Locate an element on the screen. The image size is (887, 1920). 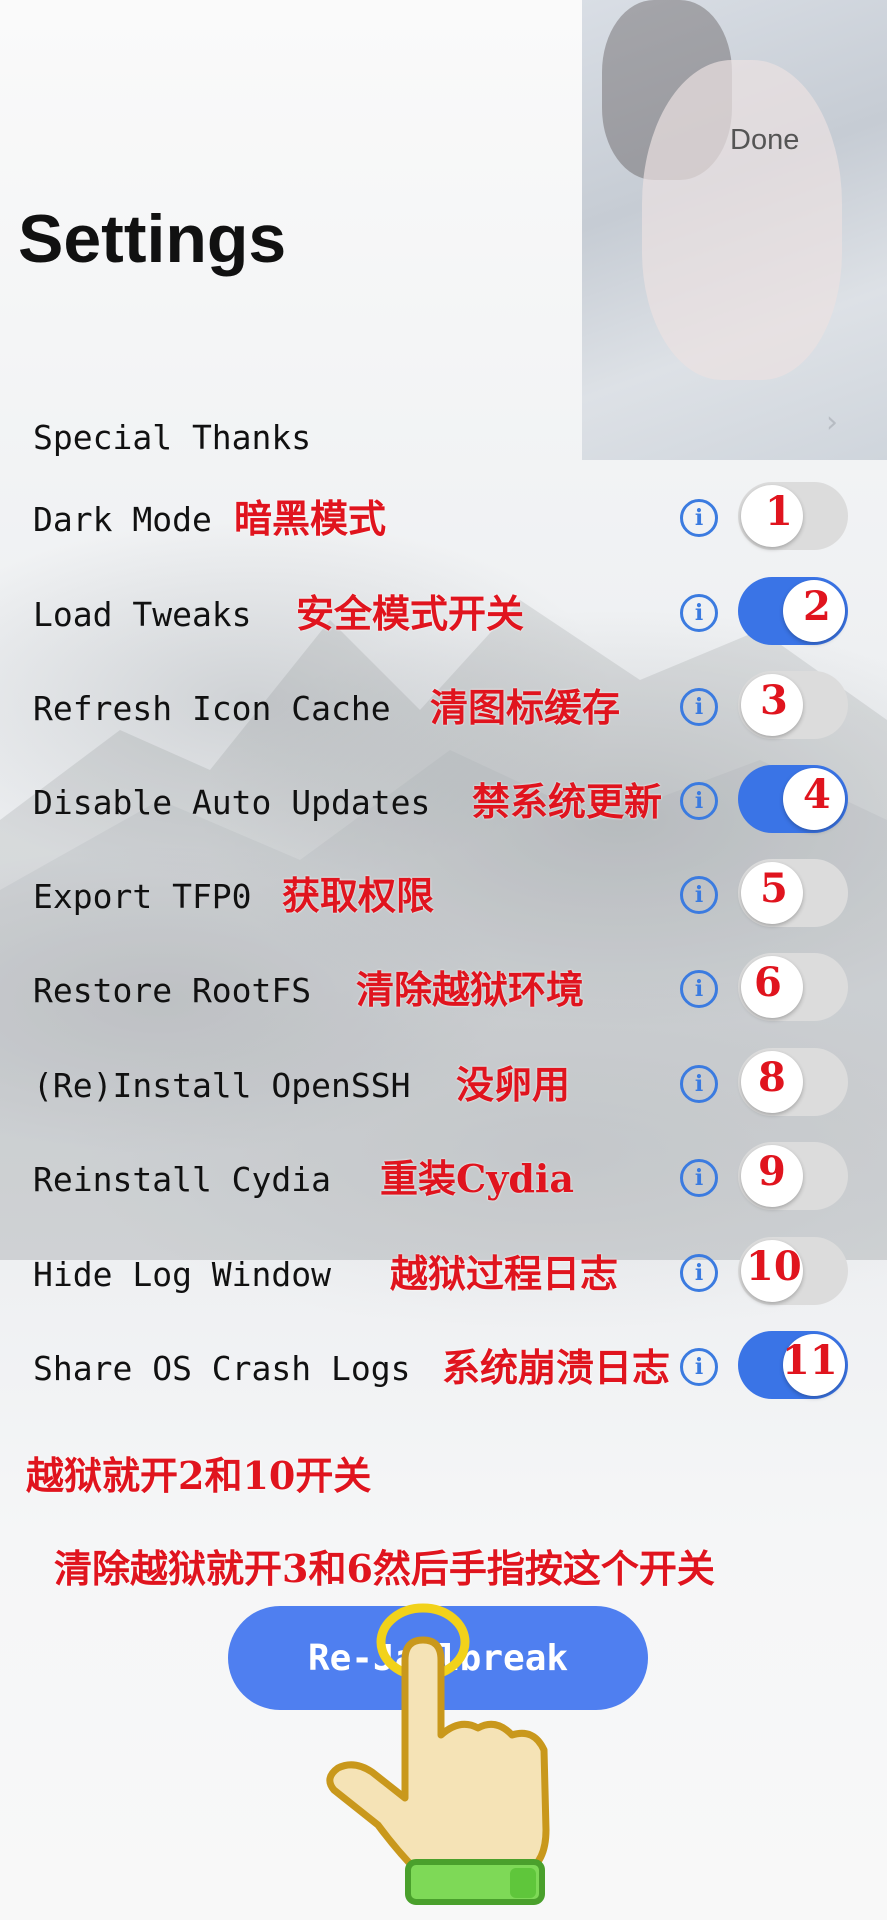
annotation-note: 系统崩溃日志 is located at coordinates (556, 1367).